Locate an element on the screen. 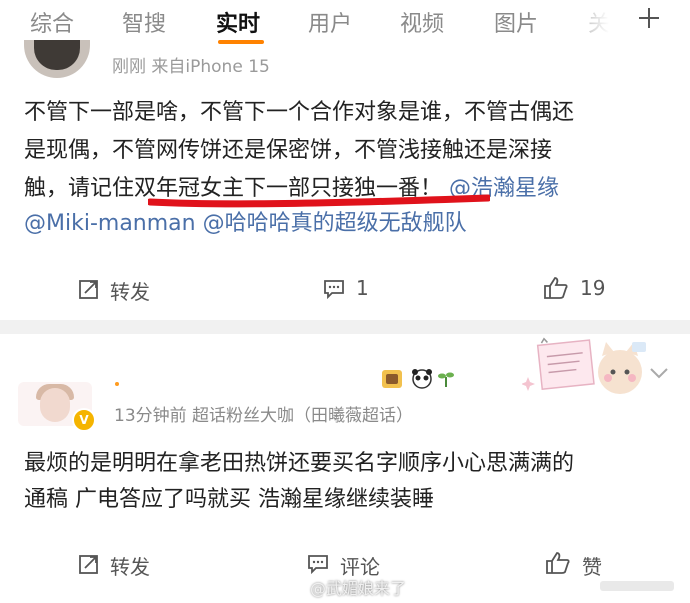  post-text-line: 不管下一部是啥，不管下一个合作对象是谁，不管古偶还 is located at coordinates (299, 112).